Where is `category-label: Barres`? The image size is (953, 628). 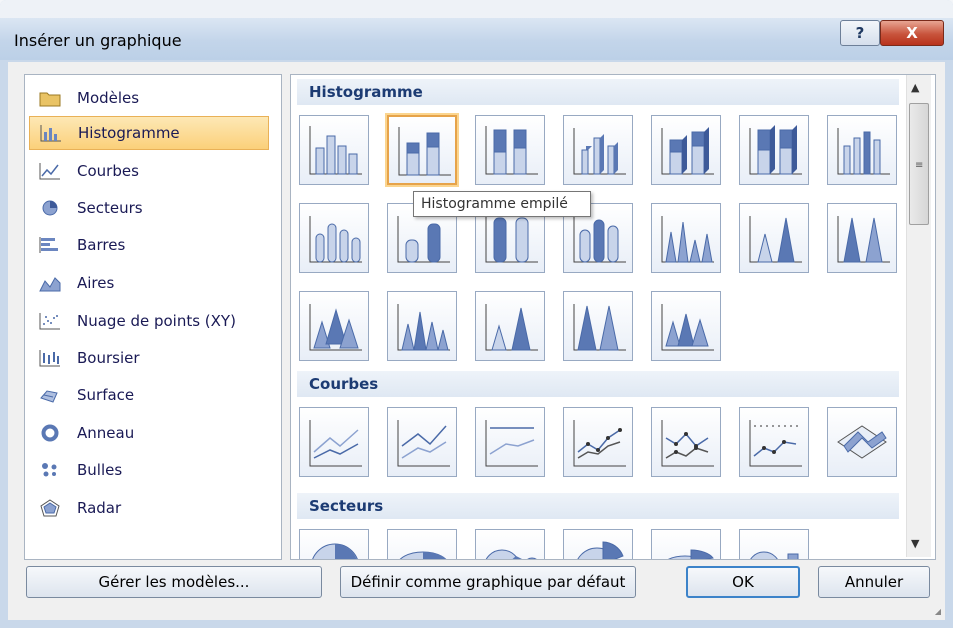
category-label: Barres is located at coordinates (101, 245).